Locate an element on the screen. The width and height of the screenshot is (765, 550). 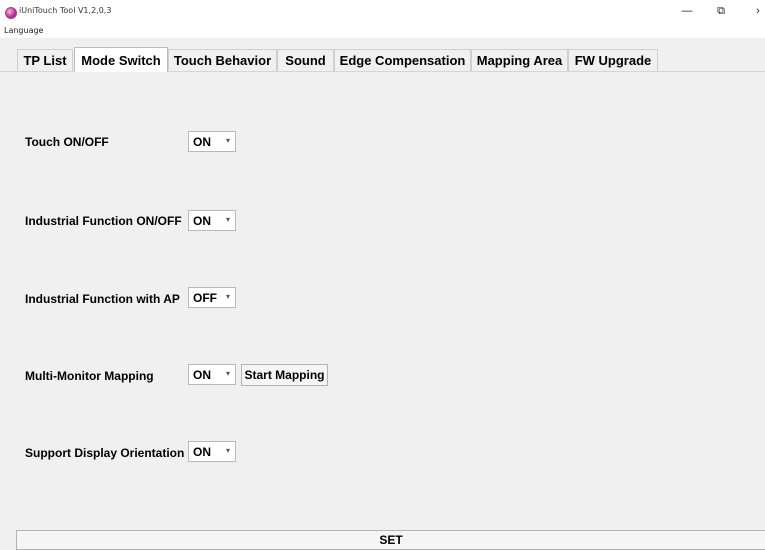
tab-edge-compensation: Edge Compensation is located at coordinates (402, 60).